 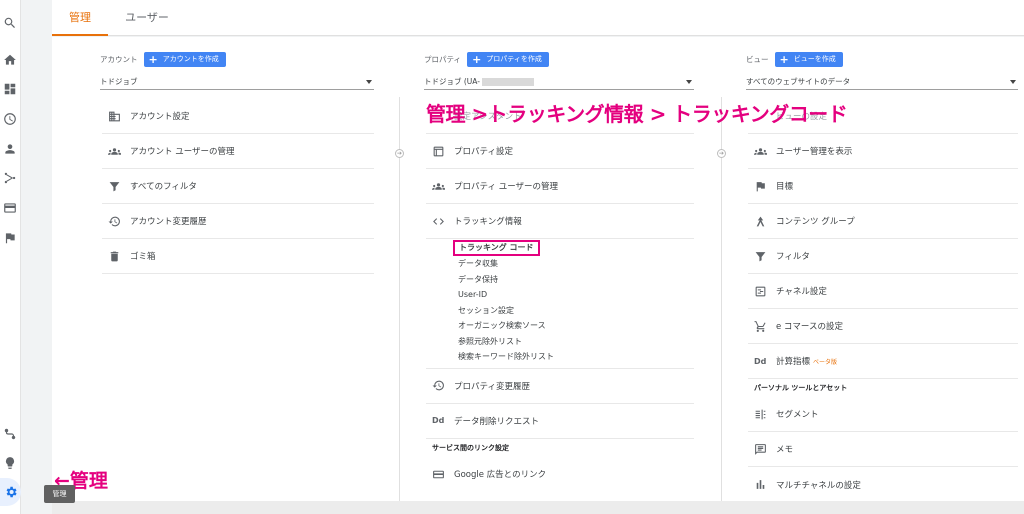 What do you see at coordinates (560, 151) in the screenshot?
I see `property-settings-item: プロパティ設定` at bounding box center [560, 151].